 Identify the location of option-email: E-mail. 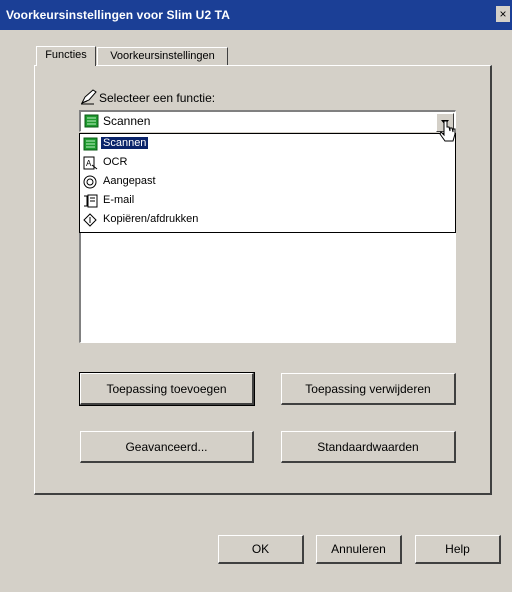
(267, 201).